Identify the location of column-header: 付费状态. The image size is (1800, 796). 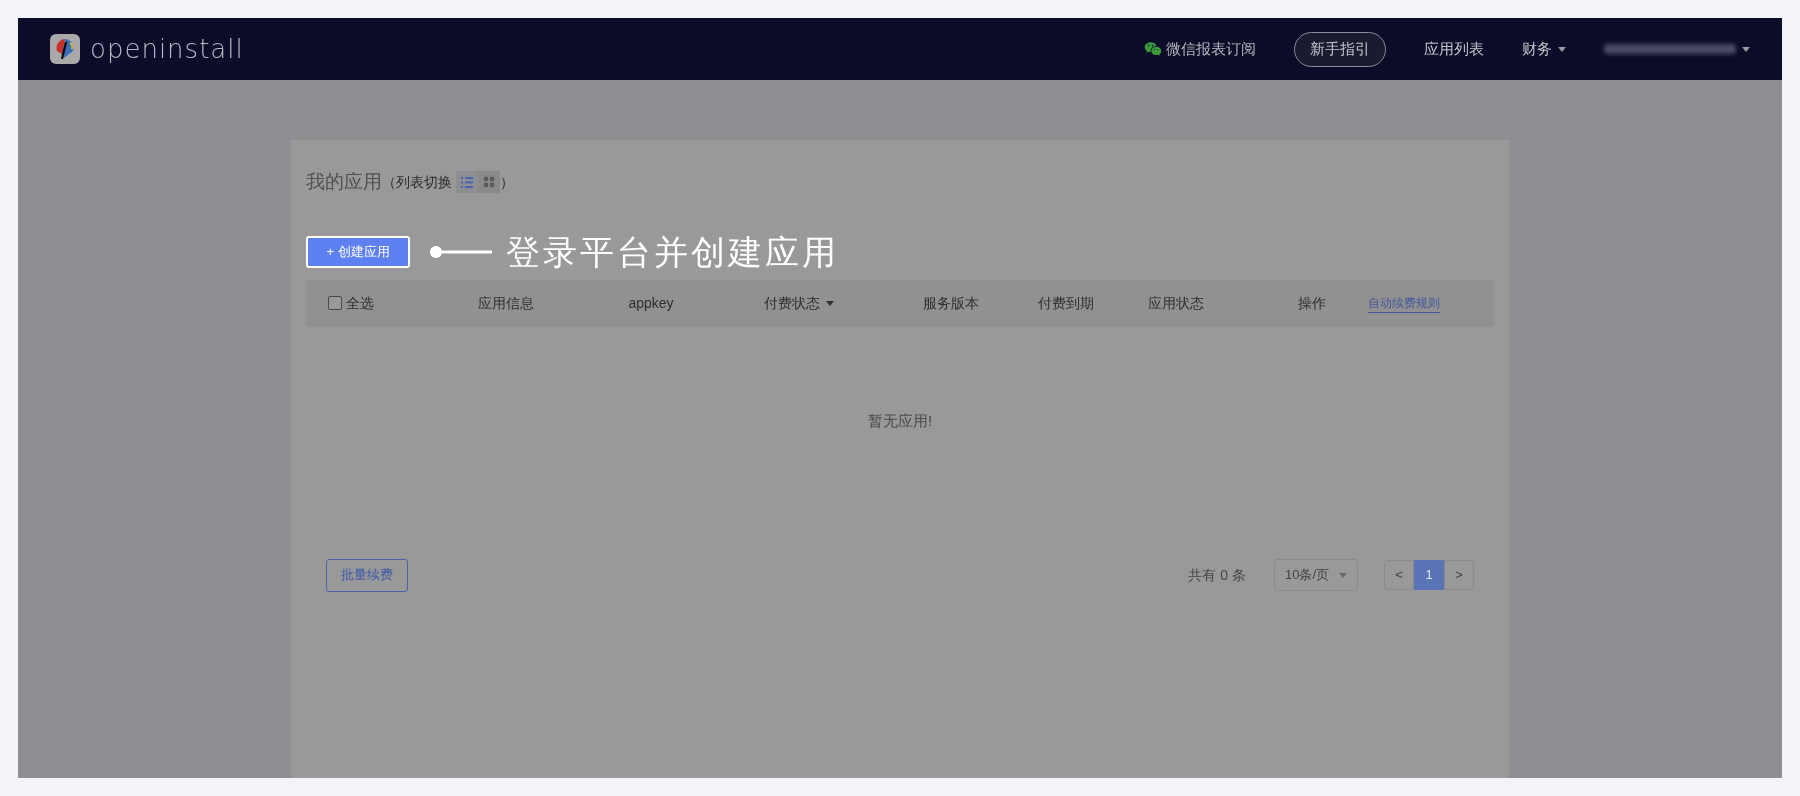
(798, 303).